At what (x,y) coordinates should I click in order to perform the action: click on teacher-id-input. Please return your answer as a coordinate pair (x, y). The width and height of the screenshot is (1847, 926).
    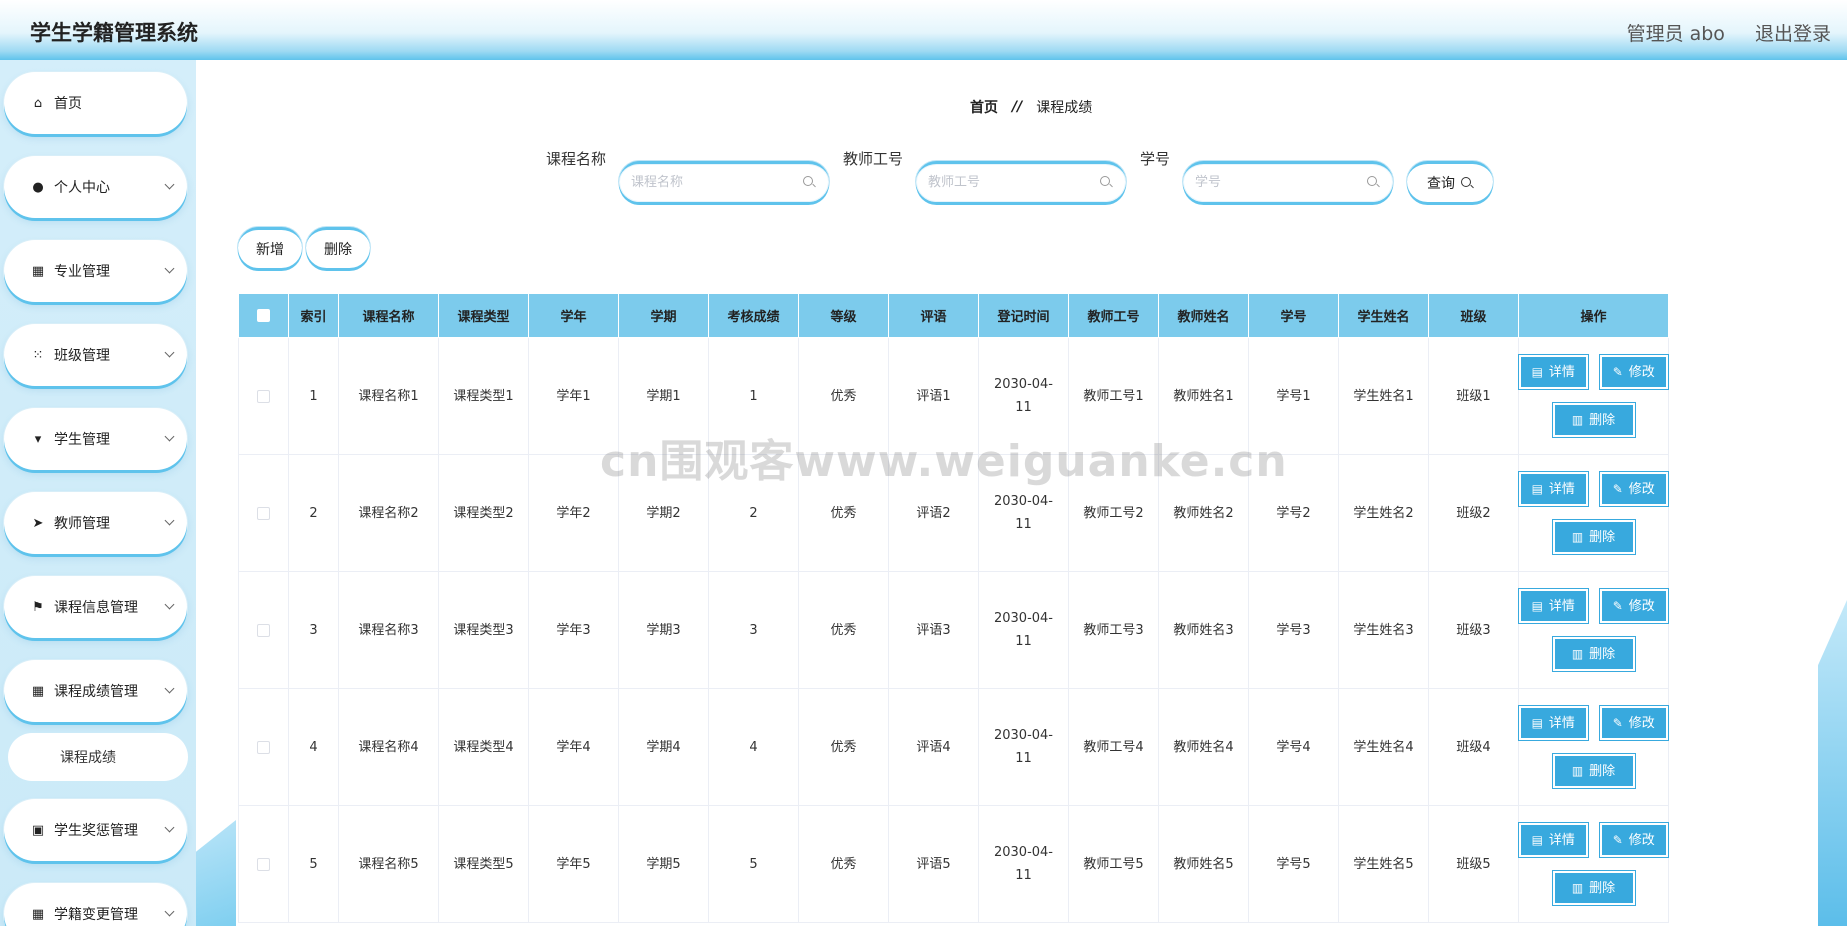
    Looking at the image, I should click on (1013, 182).